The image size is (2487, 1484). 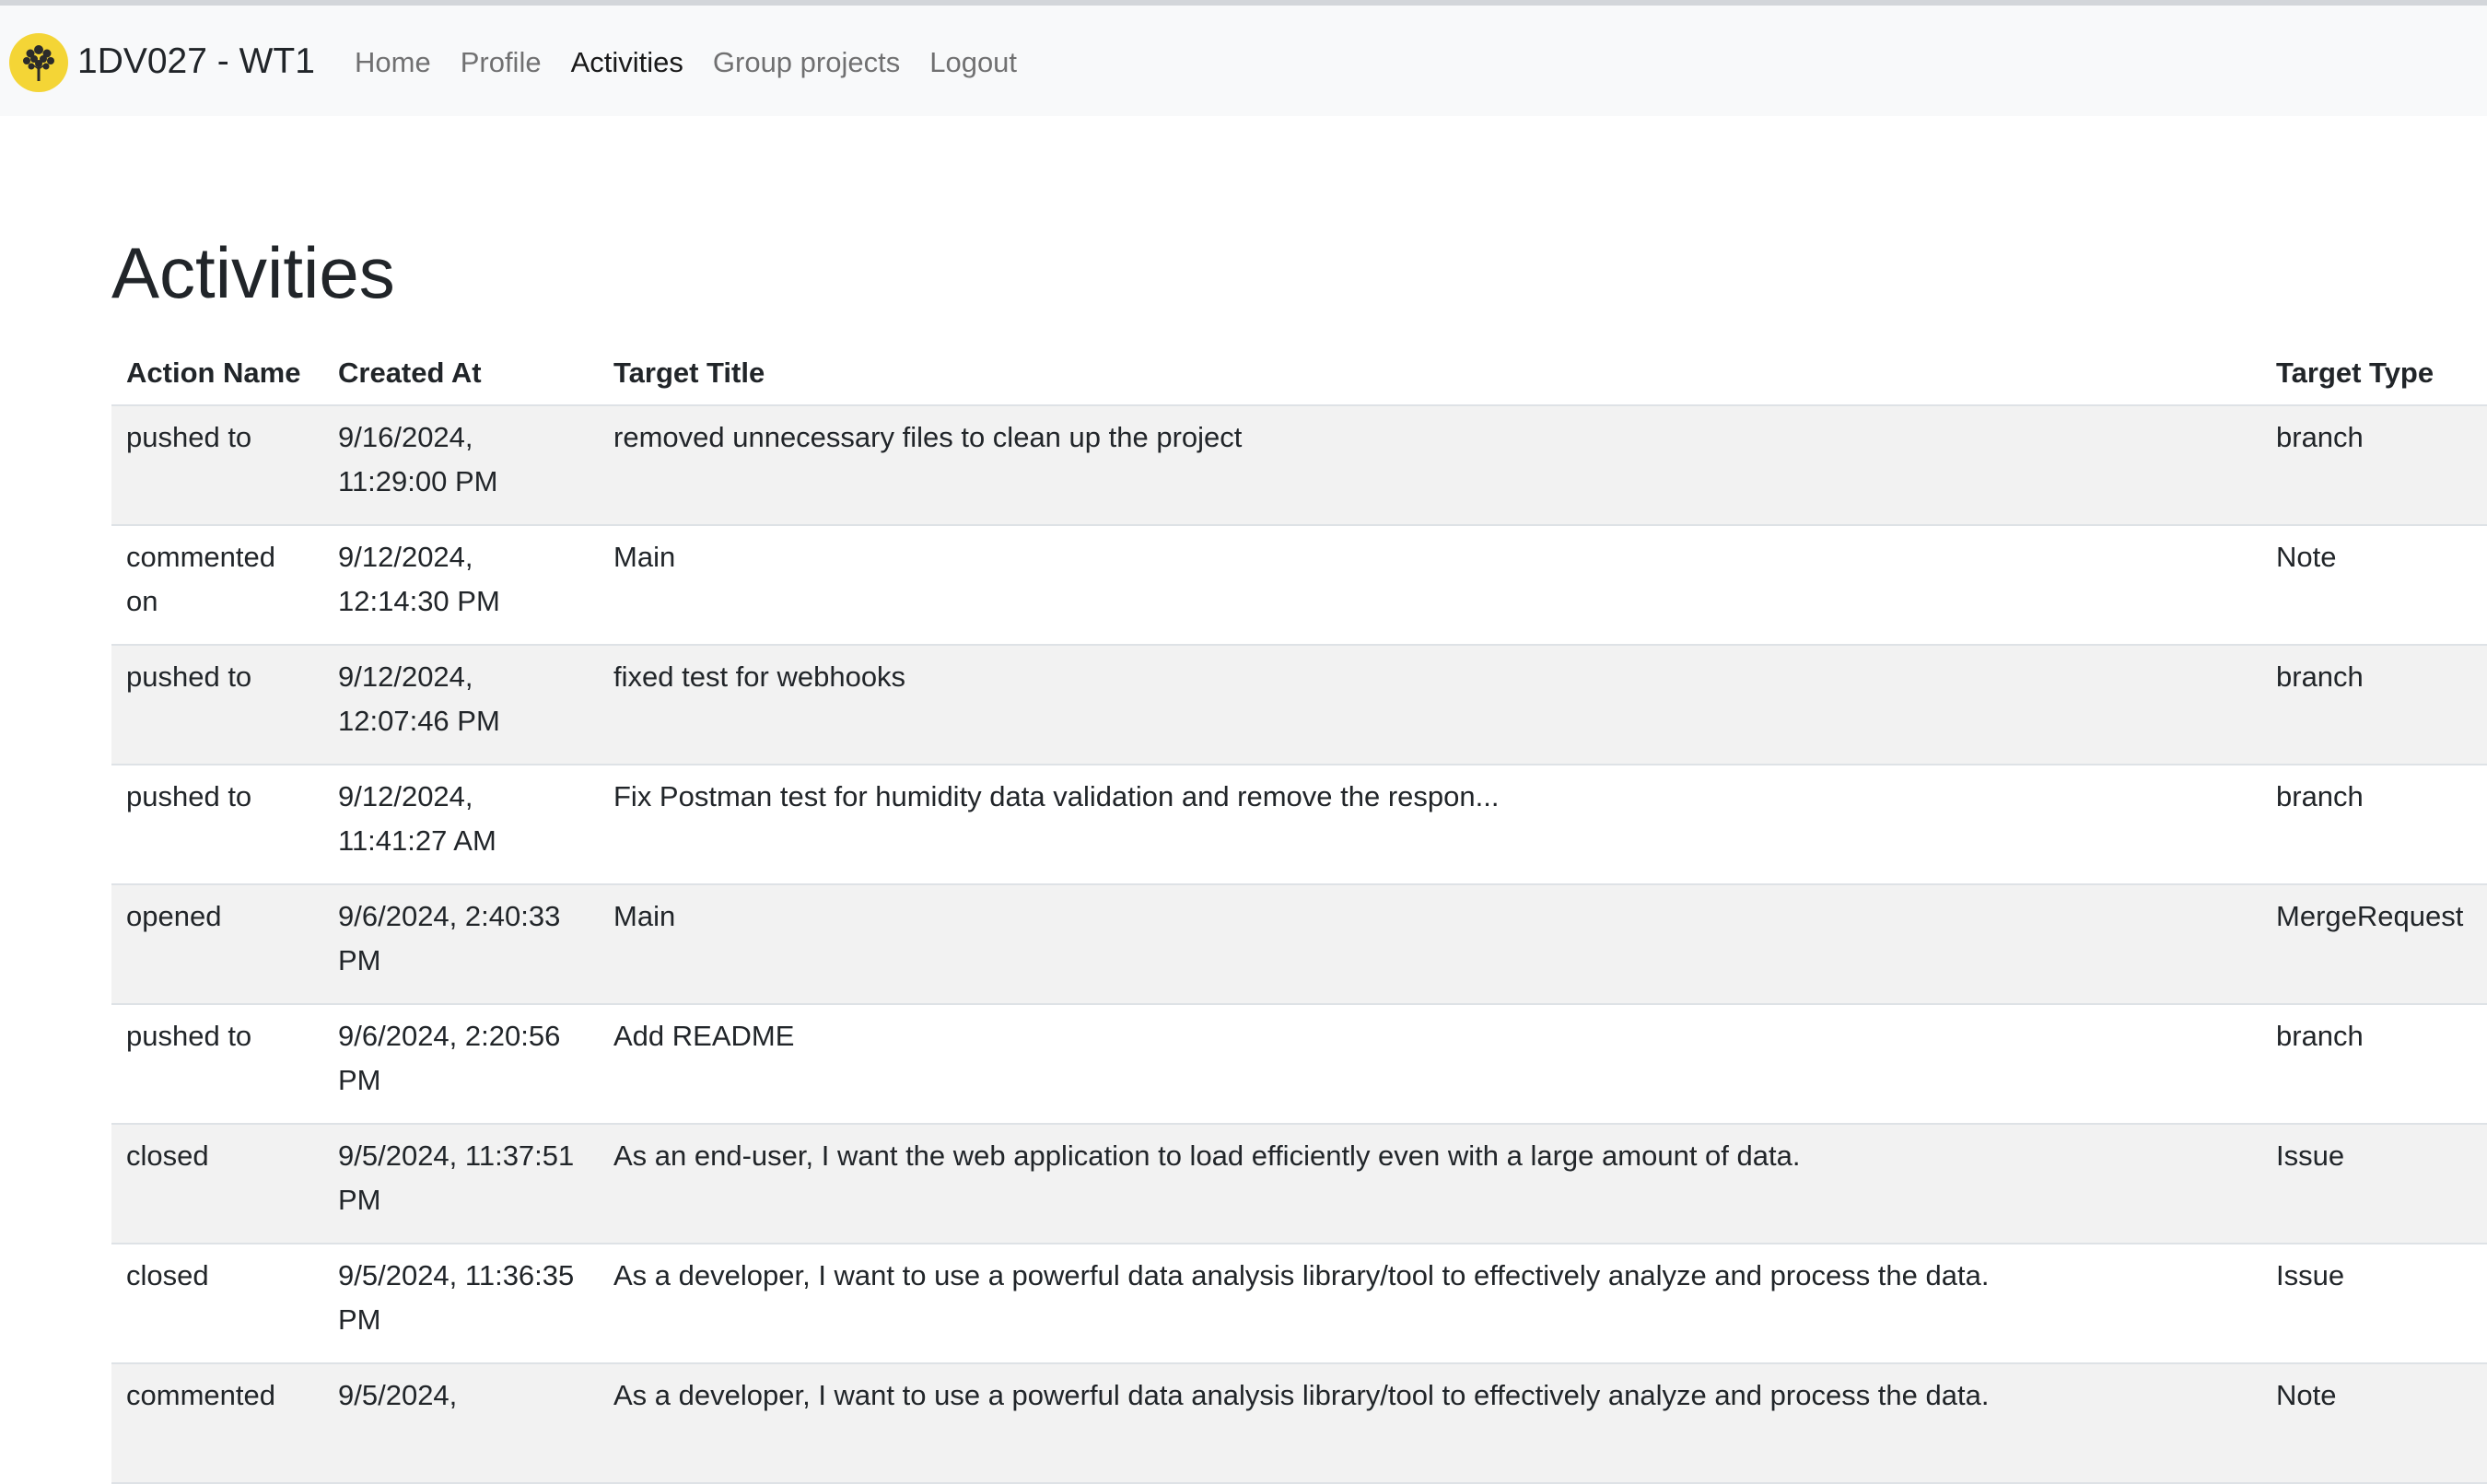 What do you see at coordinates (217, 944) in the screenshot?
I see `cell-action: opened` at bounding box center [217, 944].